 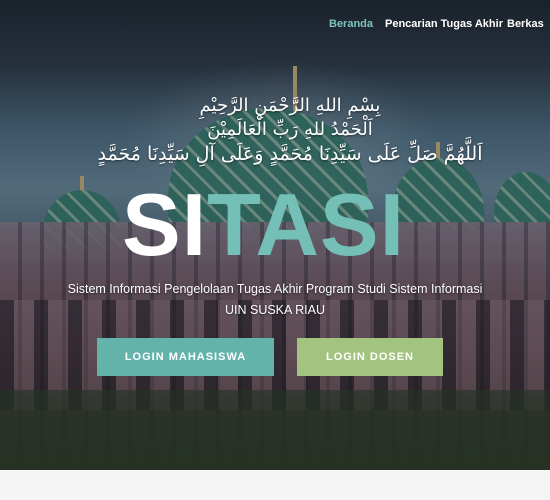 I want to click on top-navbar: Beranda Pencarian Tugas Akhir Berkas, so click(x=275, y=24).